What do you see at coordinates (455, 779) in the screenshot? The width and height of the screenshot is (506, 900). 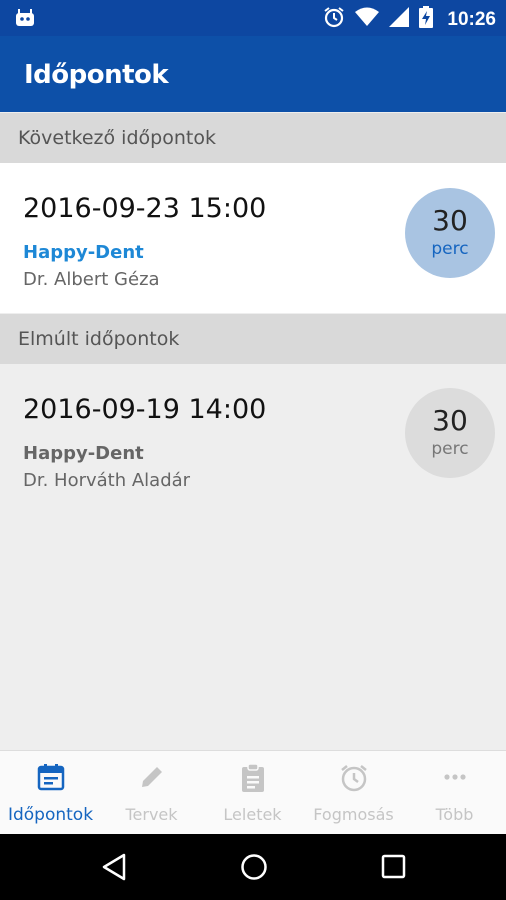 I see `more-dots-icon` at bounding box center [455, 779].